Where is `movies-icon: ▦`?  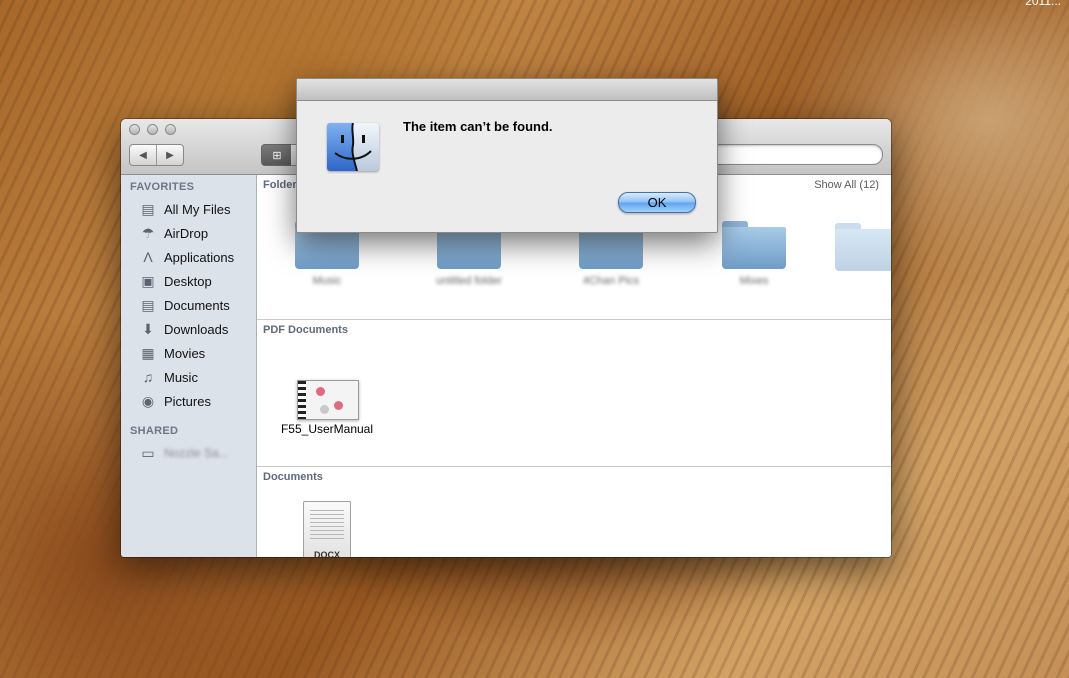
movies-icon: ▦ is located at coordinates (148, 352).